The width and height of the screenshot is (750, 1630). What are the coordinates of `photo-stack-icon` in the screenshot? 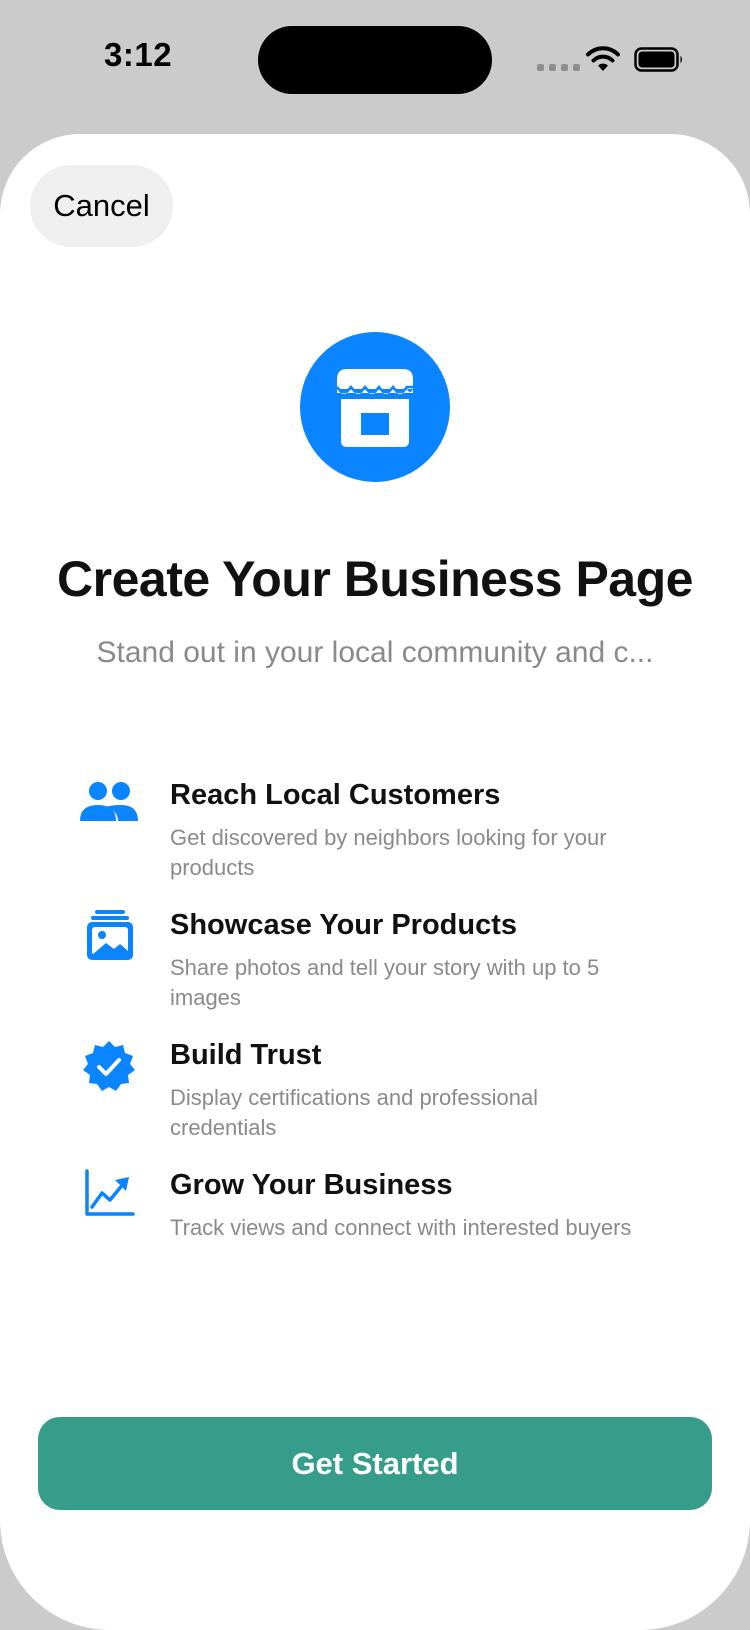 It's located at (110, 935).